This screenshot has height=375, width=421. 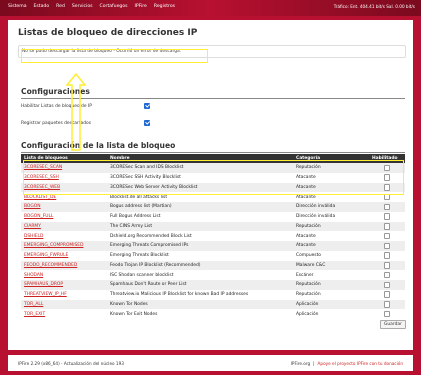 I want to click on blocklist-name: Spamhaus Don't Route or Peer List, so click(x=148, y=285).